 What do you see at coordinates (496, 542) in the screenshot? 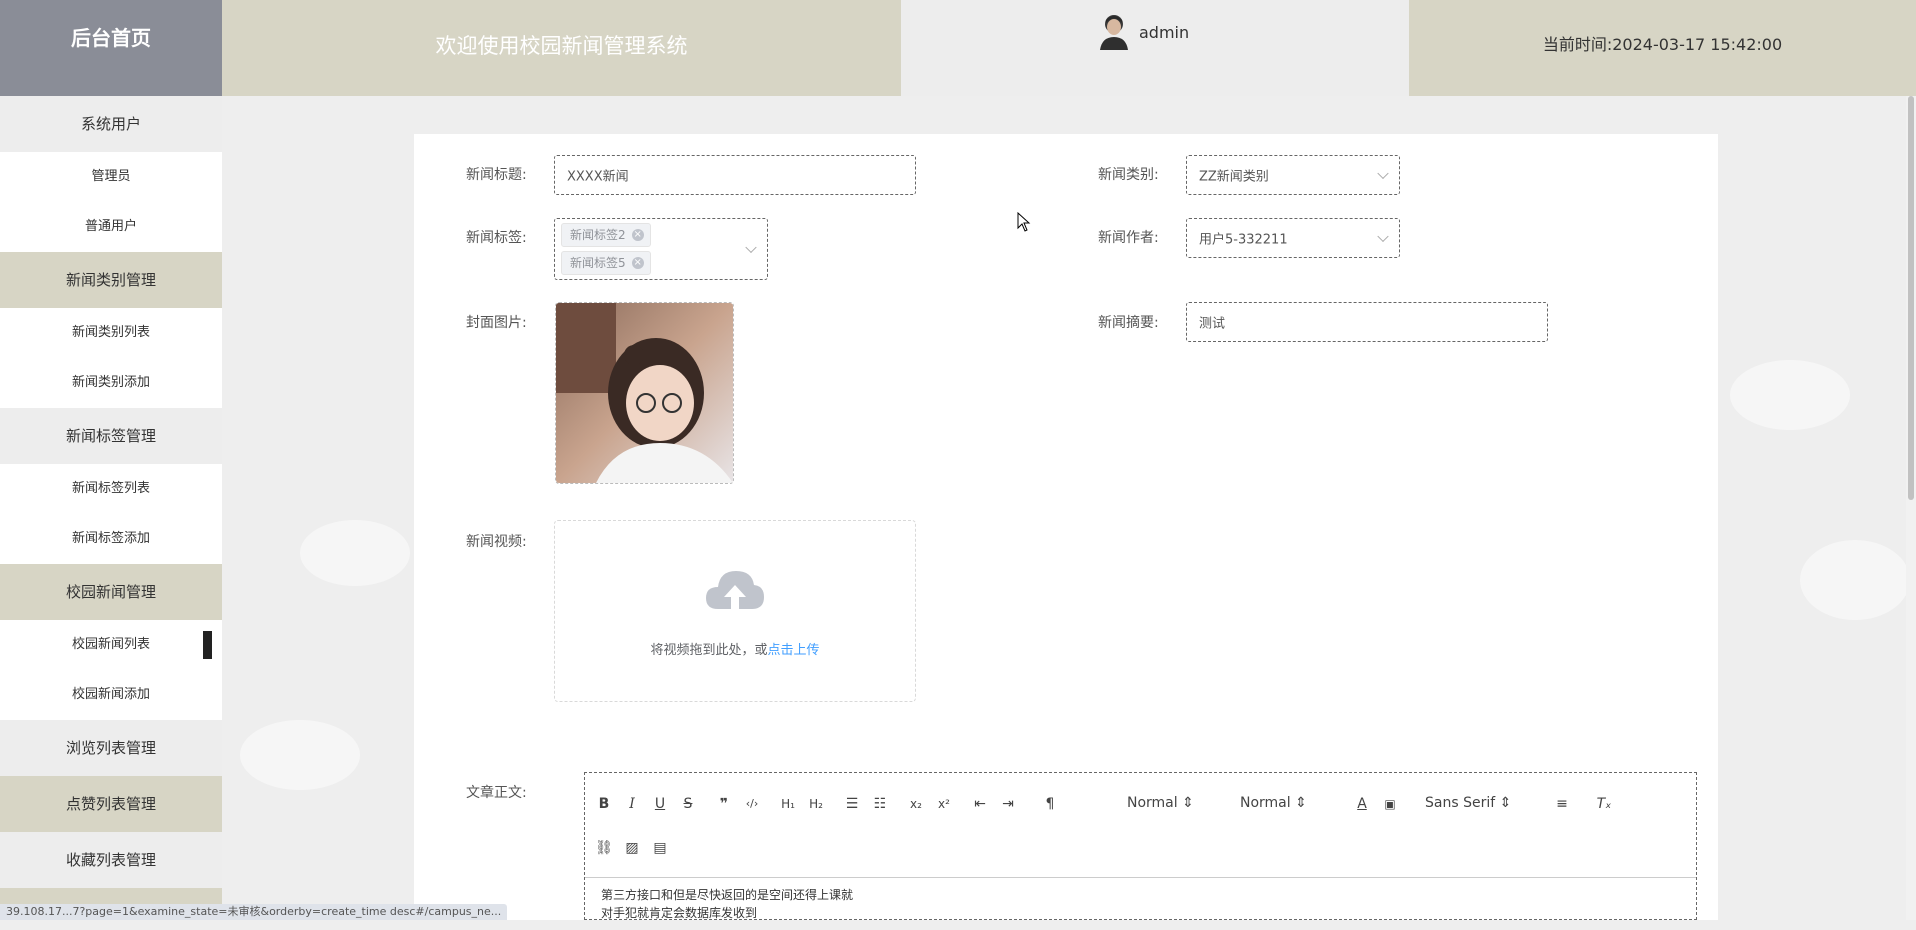
I see `video-label: 新闻视频:` at bounding box center [496, 542].